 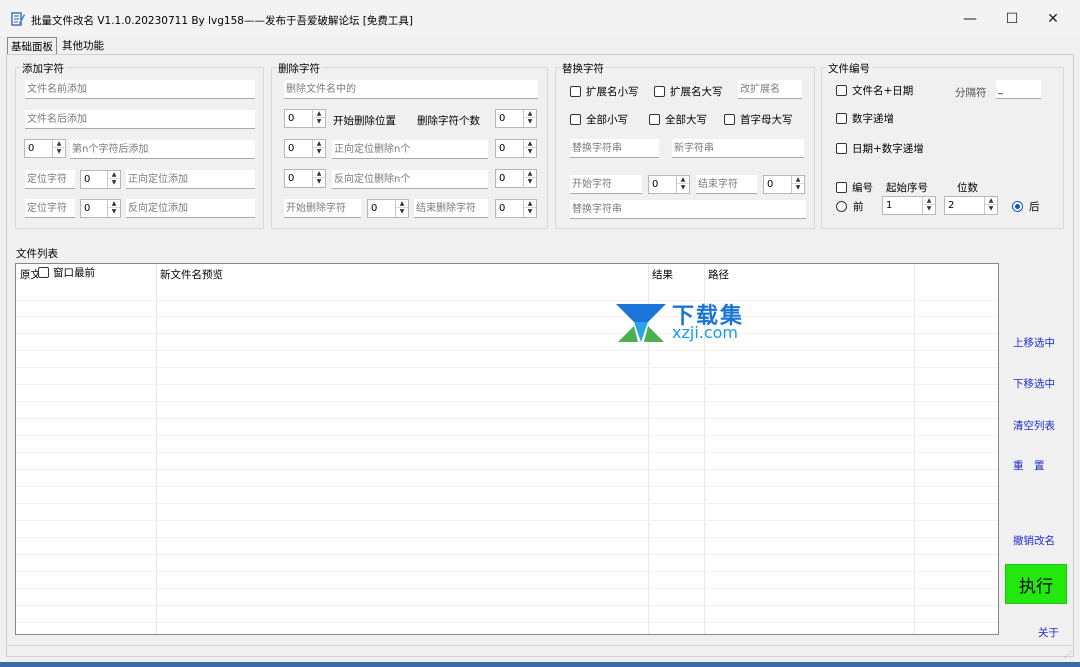 I want to click on resize-grip-icon: ⋰, so click(x=1068, y=654).